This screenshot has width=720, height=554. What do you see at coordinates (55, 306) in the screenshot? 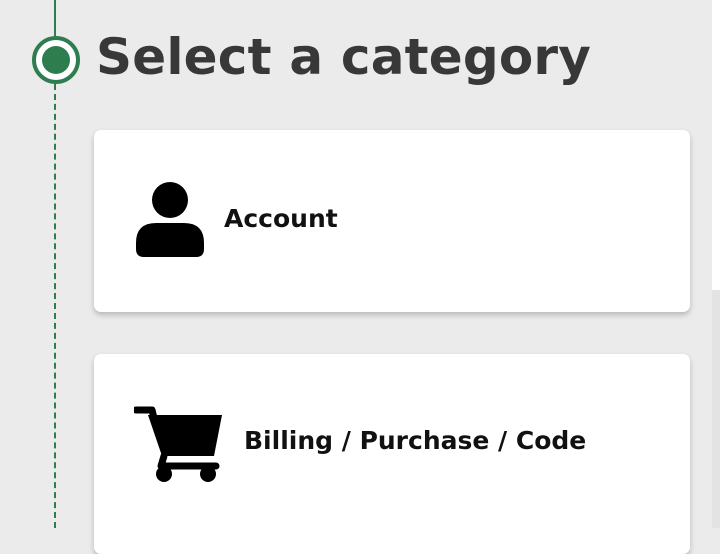
I see `timeline-line-dashed` at bounding box center [55, 306].